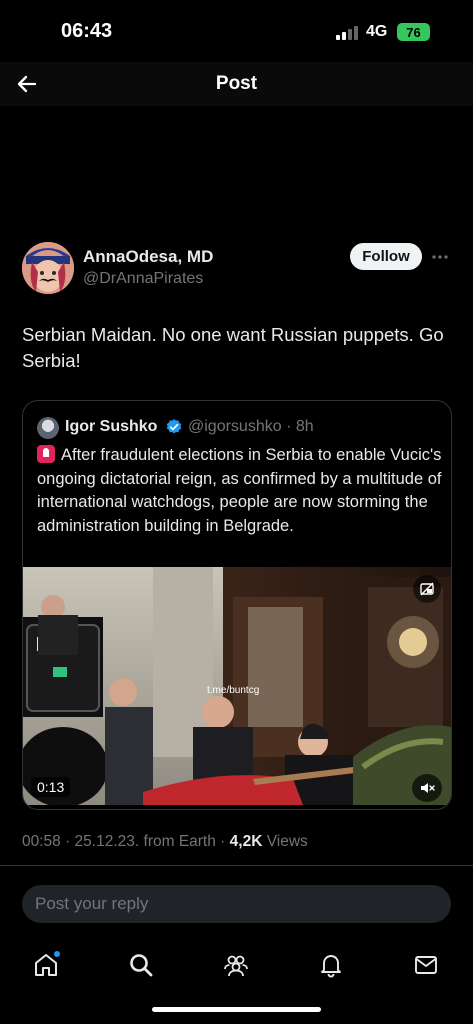 This screenshot has height=1024, width=473. I want to click on status-bar: 06:43 4G 76, so click(236, 31).